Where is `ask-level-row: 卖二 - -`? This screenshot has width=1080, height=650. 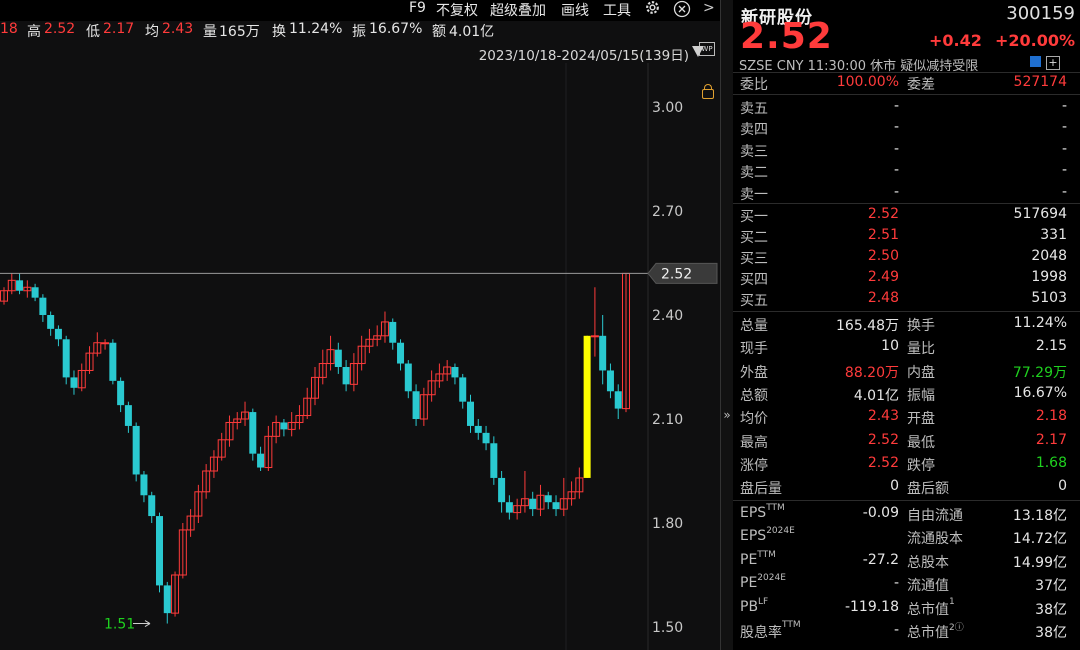
ask-level-row: 卖二 - - is located at coordinates (906, 171).